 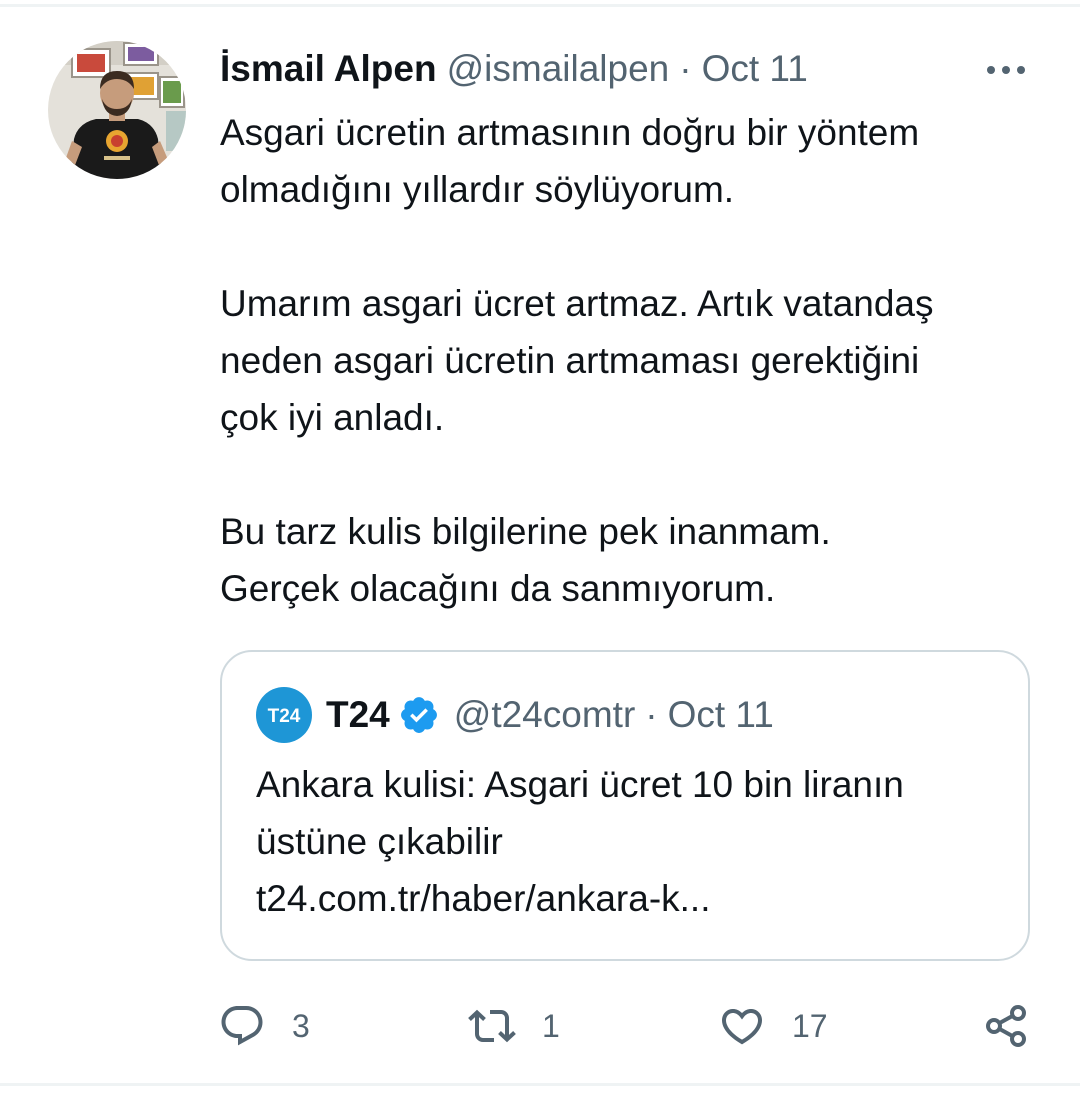 I want to click on author-photo, so click(x=117, y=110).